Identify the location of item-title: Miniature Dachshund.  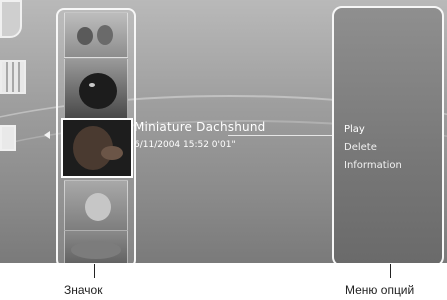
(200, 127).